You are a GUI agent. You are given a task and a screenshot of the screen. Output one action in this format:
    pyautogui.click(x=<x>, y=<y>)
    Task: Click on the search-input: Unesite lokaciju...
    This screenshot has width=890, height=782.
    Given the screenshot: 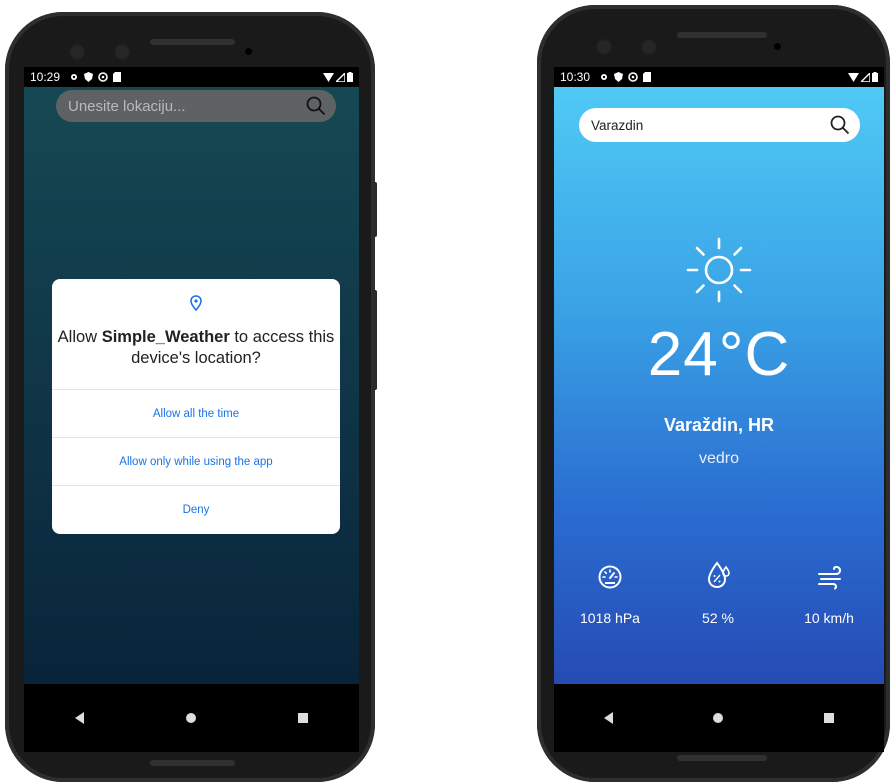 What is the action you would take?
    pyautogui.click(x=196, y=106)
    